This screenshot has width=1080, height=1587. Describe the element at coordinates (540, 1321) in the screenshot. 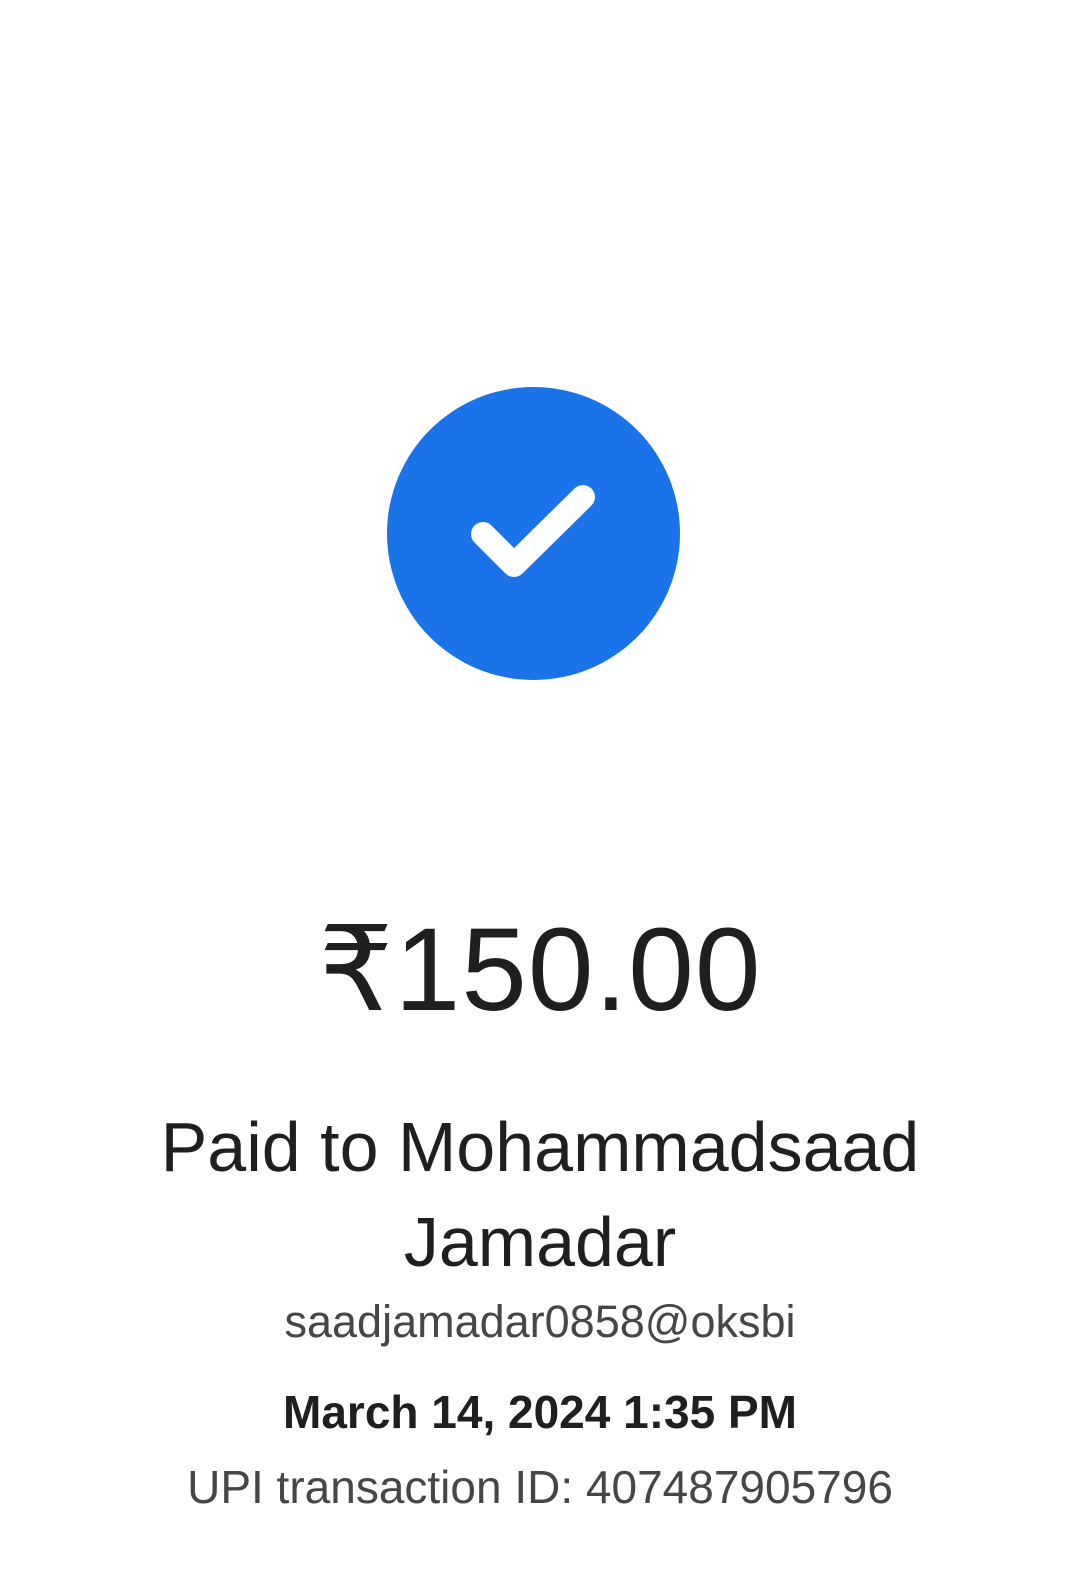

I see `payee-upi-id: saadjamadar0858@oksbi` at that location.